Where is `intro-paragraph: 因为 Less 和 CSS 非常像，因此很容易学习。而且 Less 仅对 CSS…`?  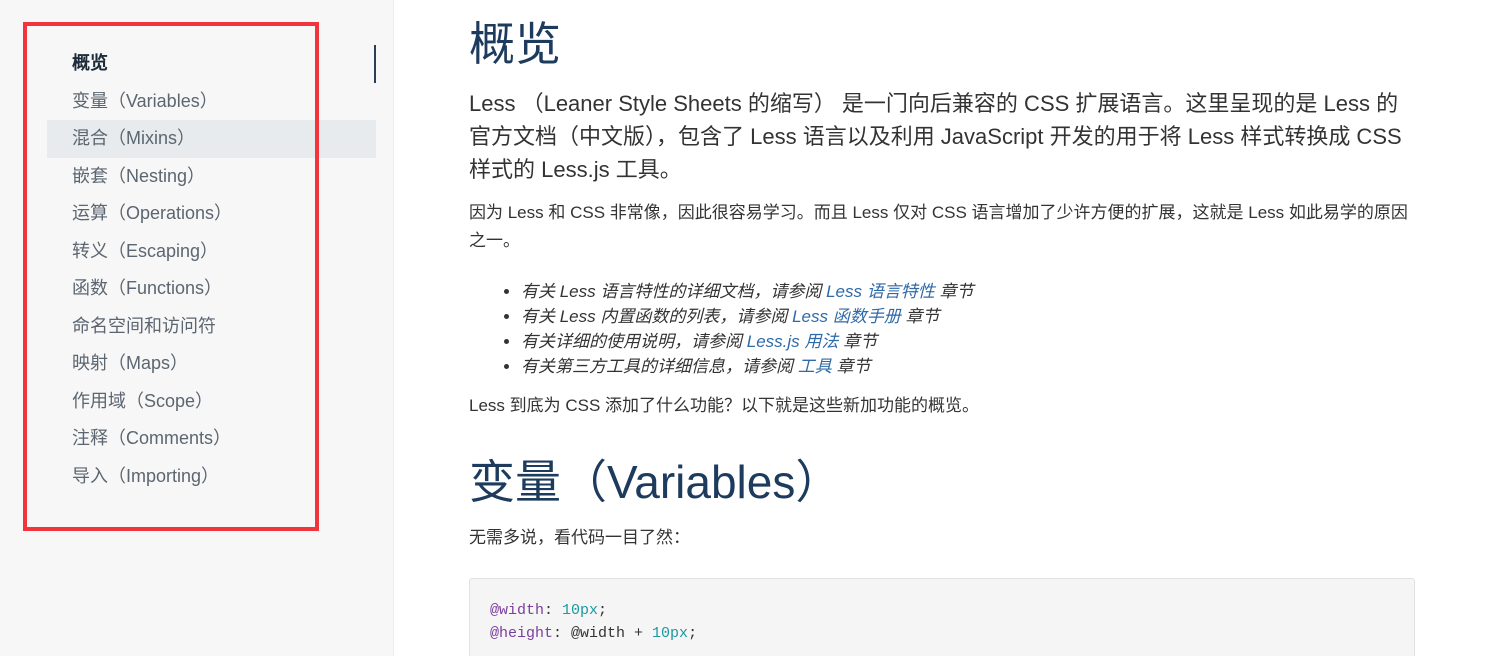
intro-paragraph: 因为 Less 和 CSS 非常像，因此很容易学习。而且 Less 仅对 CSS… is located at coordinates (938, 226).